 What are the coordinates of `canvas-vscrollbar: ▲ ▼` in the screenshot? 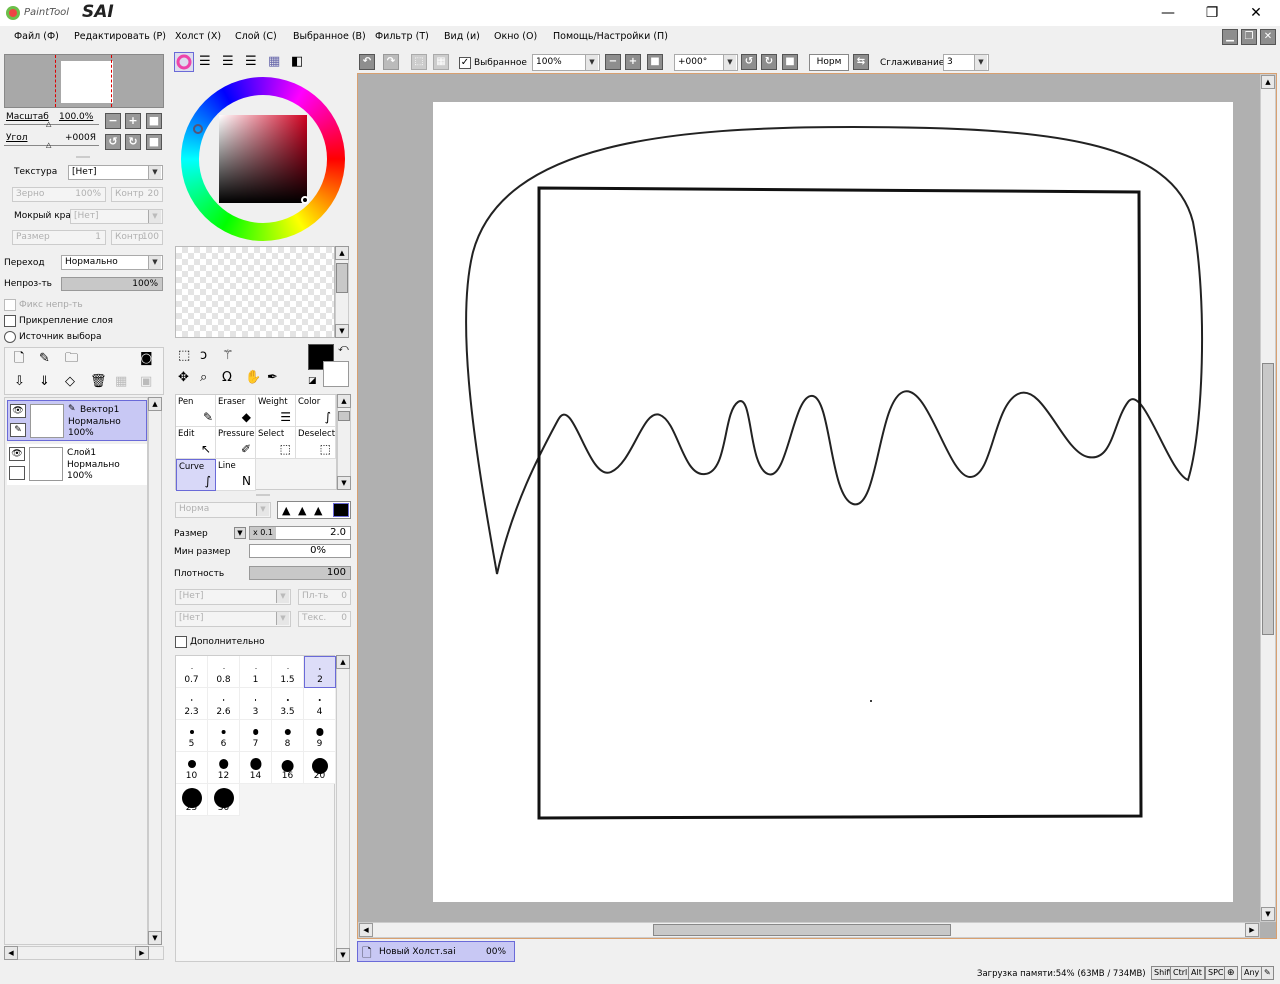 It's located at (1268, 498).